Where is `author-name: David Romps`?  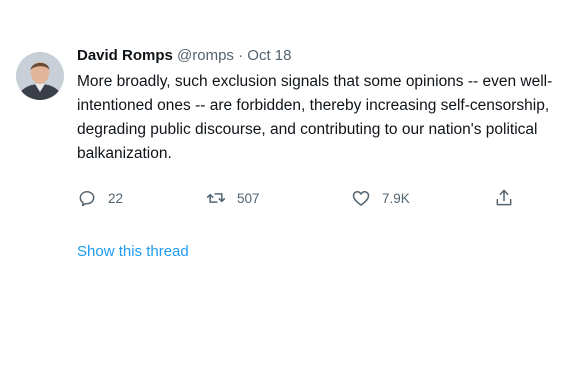 author-name: David Romps is located at coordinates (125, 55).